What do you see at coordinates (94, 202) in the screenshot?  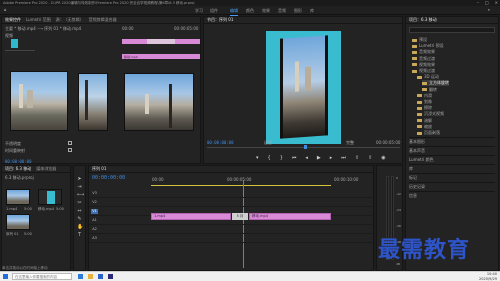 I see `track-label-v2: V2` at bounding box center [94, 202].